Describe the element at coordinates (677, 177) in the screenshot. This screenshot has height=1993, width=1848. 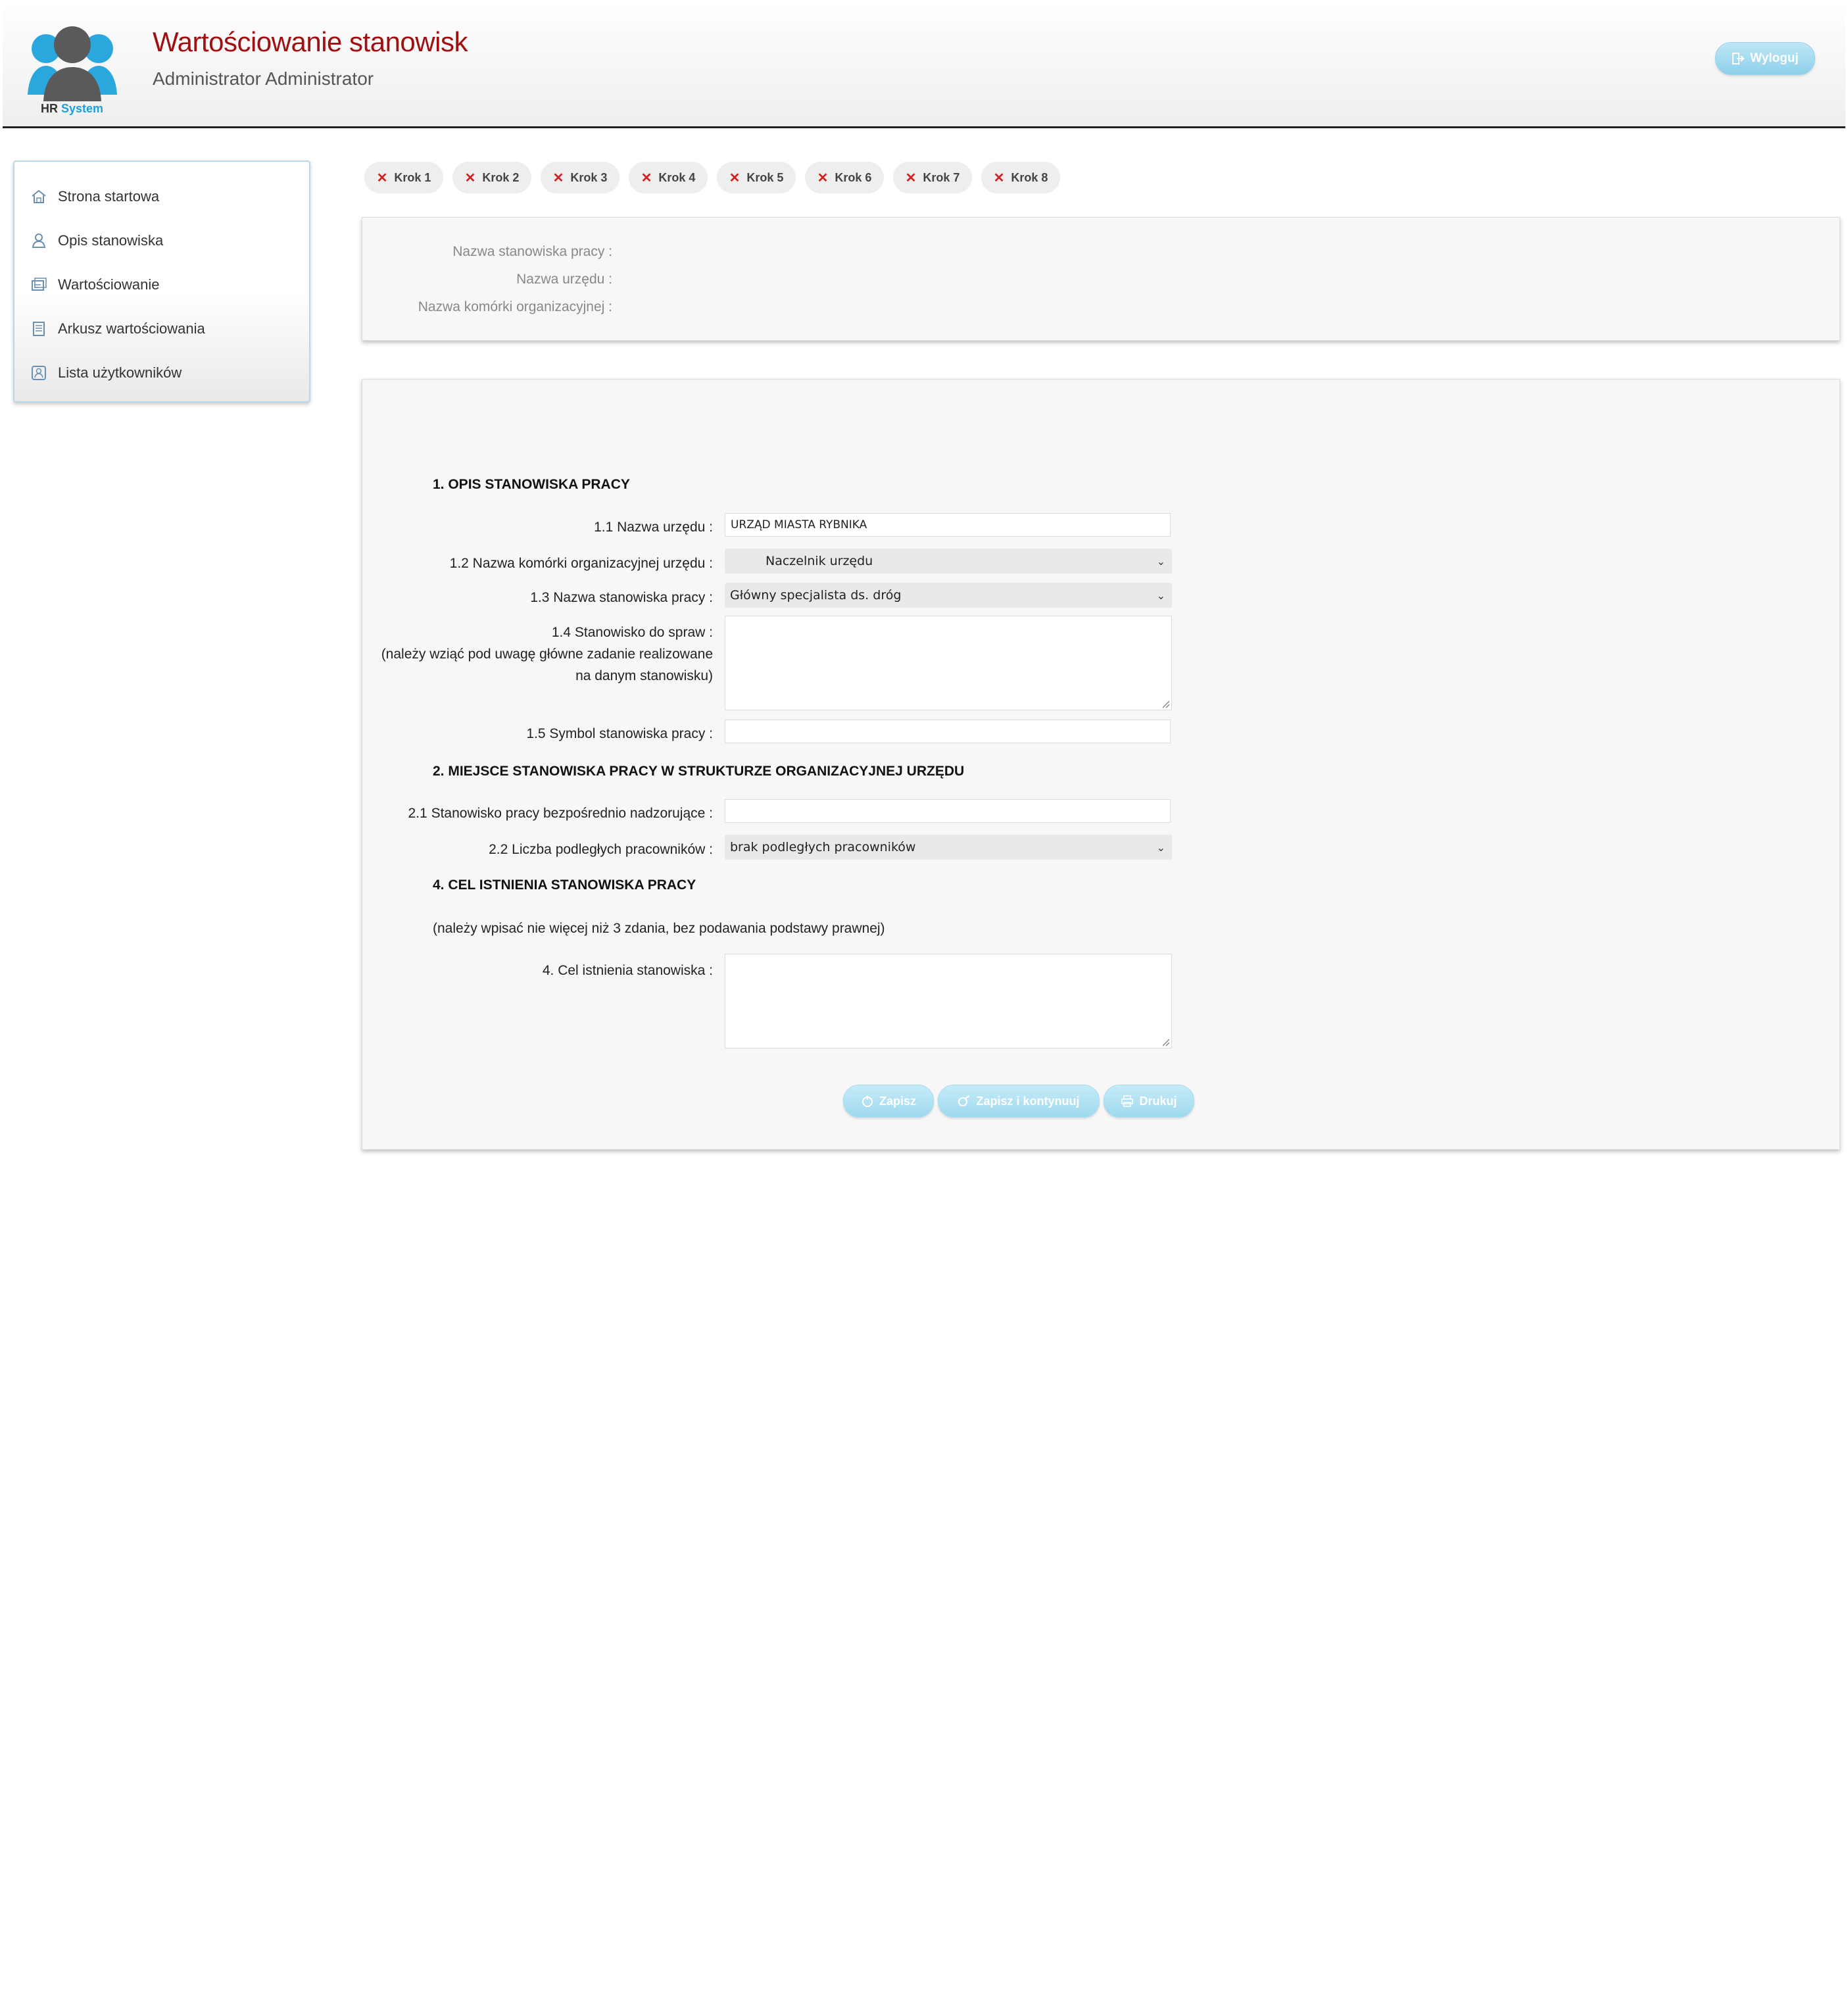
I see `step-label: Krok 4` at that location.